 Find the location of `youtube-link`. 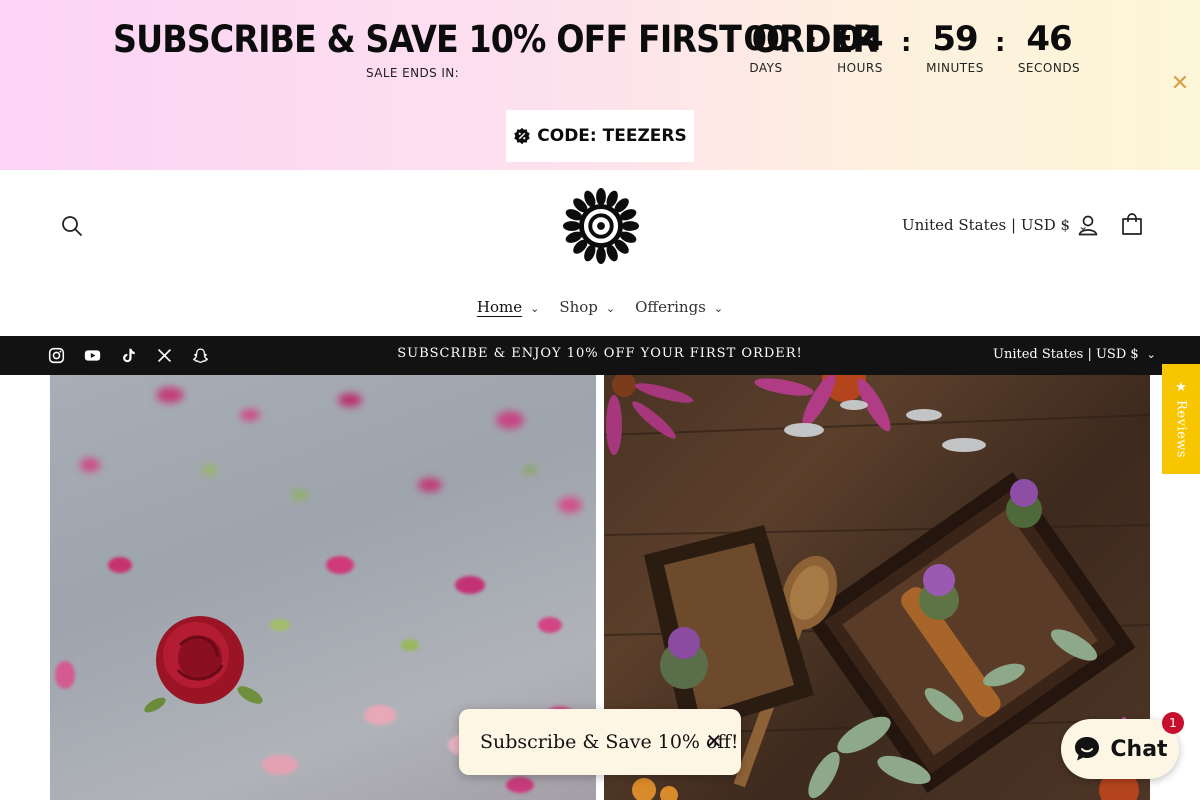

youtube-link is located at coordinates (92, 355).